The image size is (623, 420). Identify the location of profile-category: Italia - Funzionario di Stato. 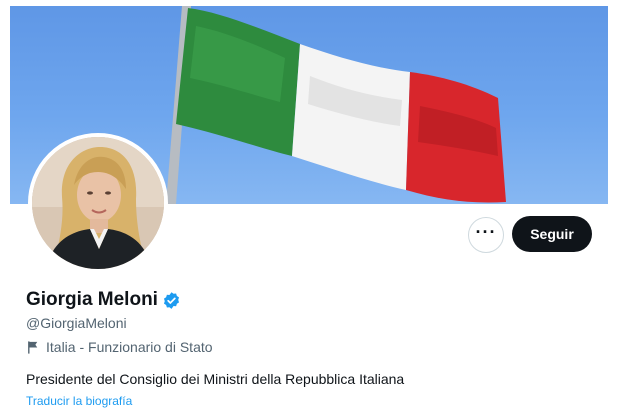
(119, 347).